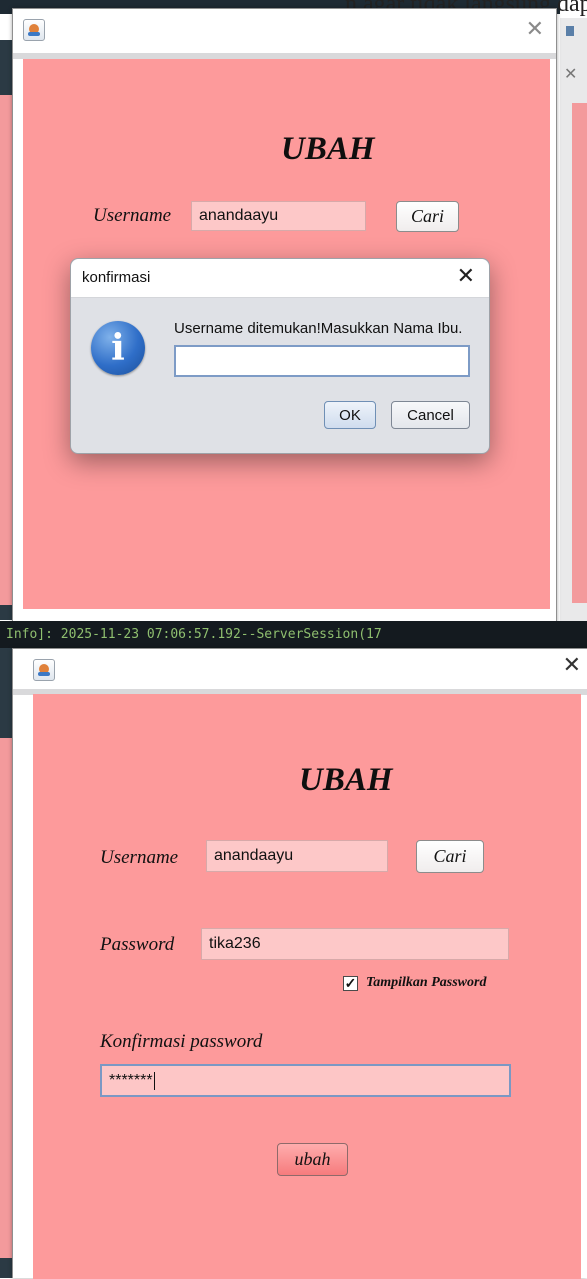 The height and width of the screenshot is (1279, 587). Describe the element at coordinates (305, 1080) in the screenshot. I see `confirm-password-input: *******` at that location.